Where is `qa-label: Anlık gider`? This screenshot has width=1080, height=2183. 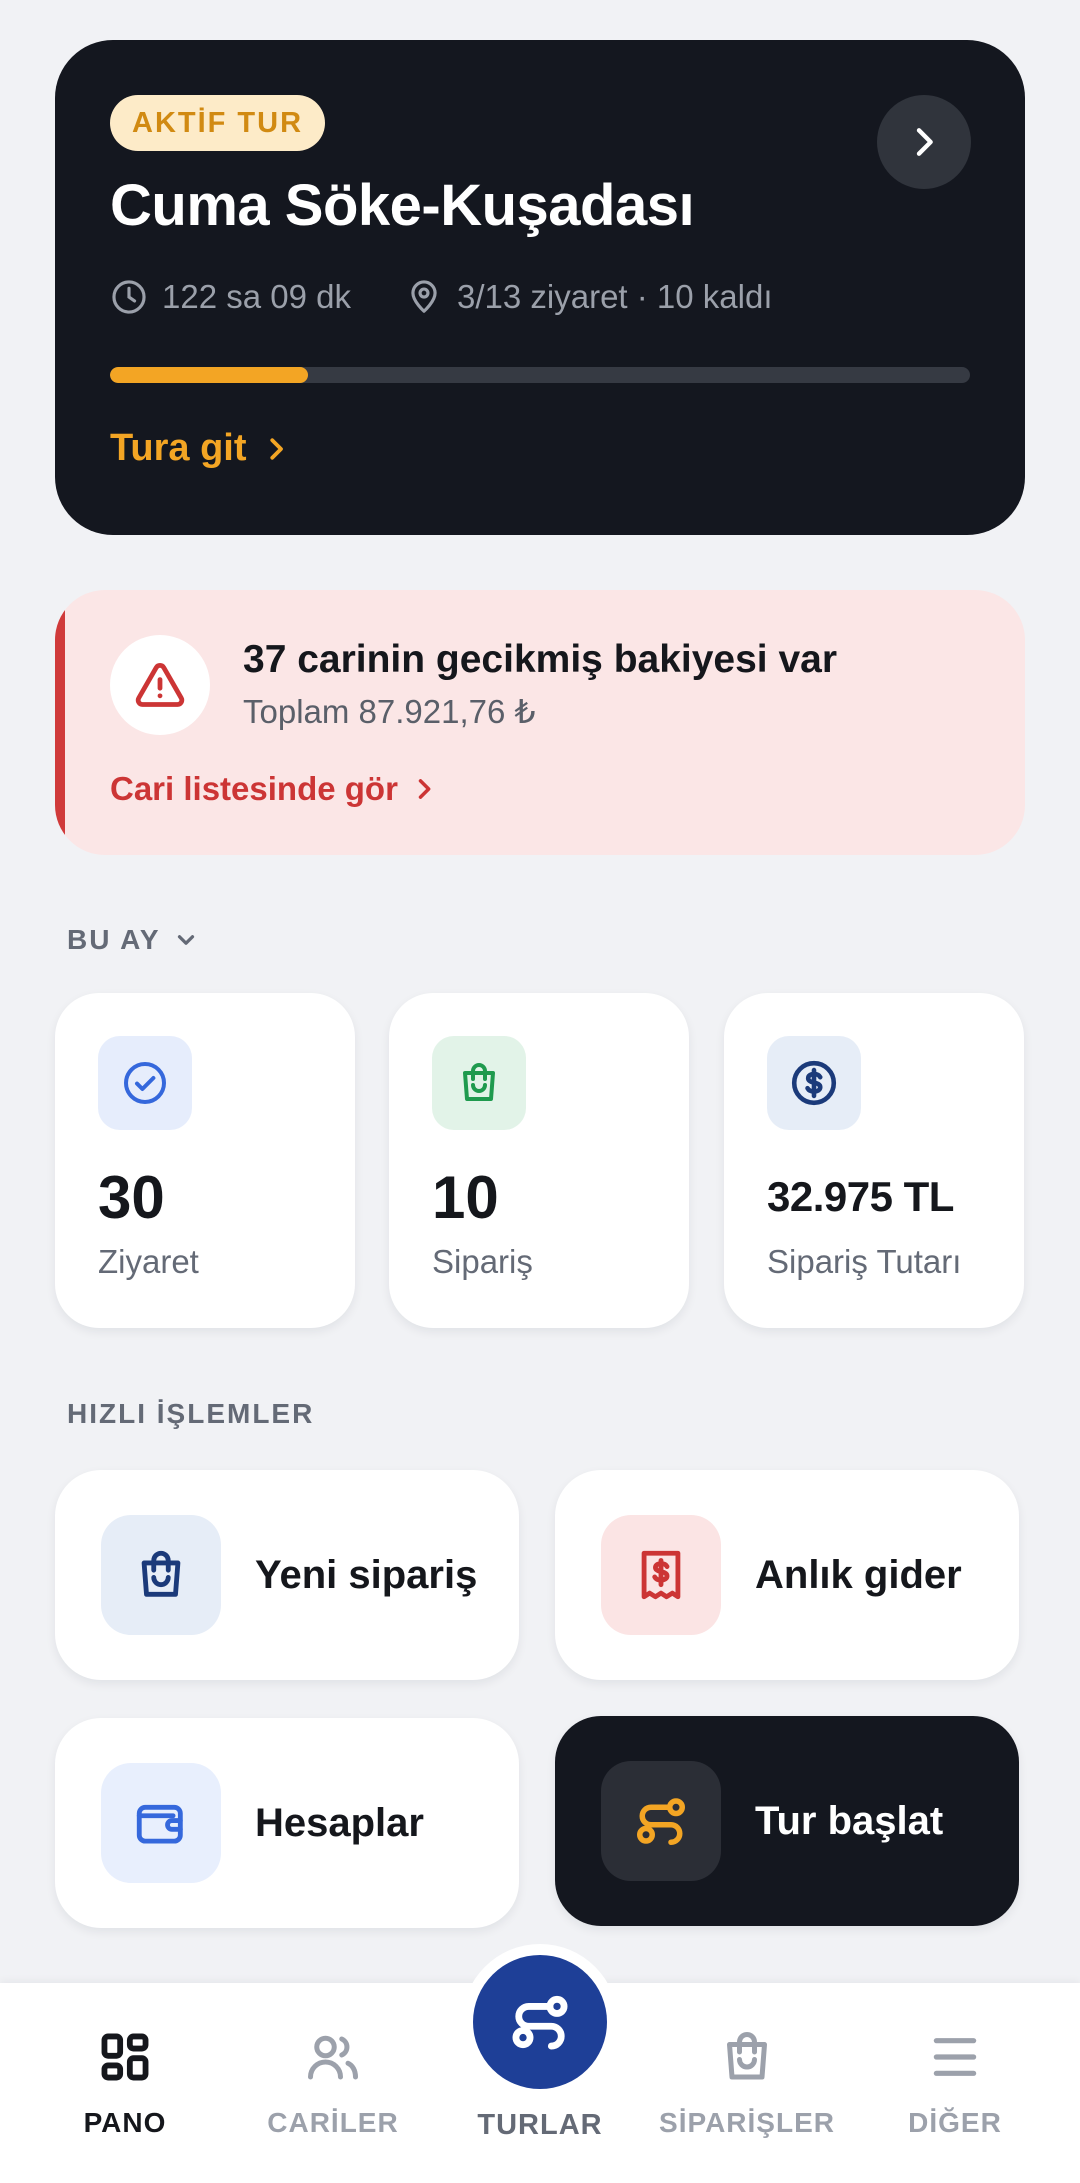 qa-label: Anlık gider is located at coordinates (858, 1574).